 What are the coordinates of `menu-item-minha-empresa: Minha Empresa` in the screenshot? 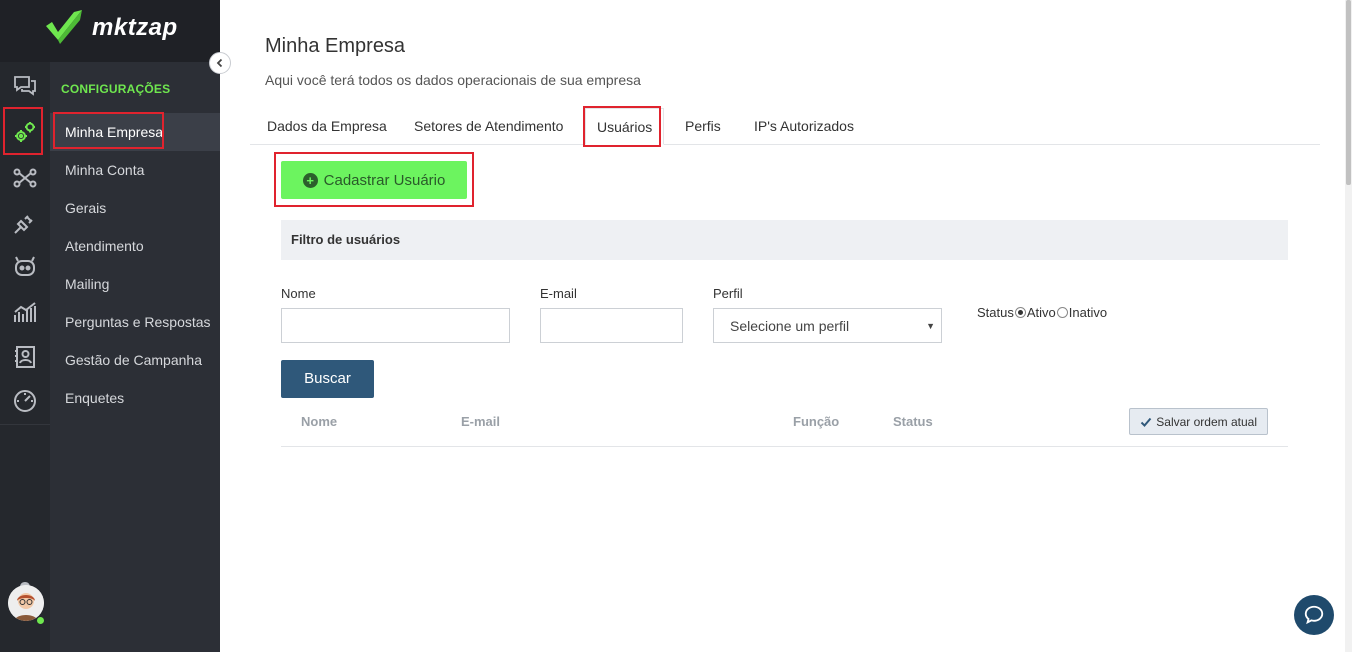 It's located at (135, 132).